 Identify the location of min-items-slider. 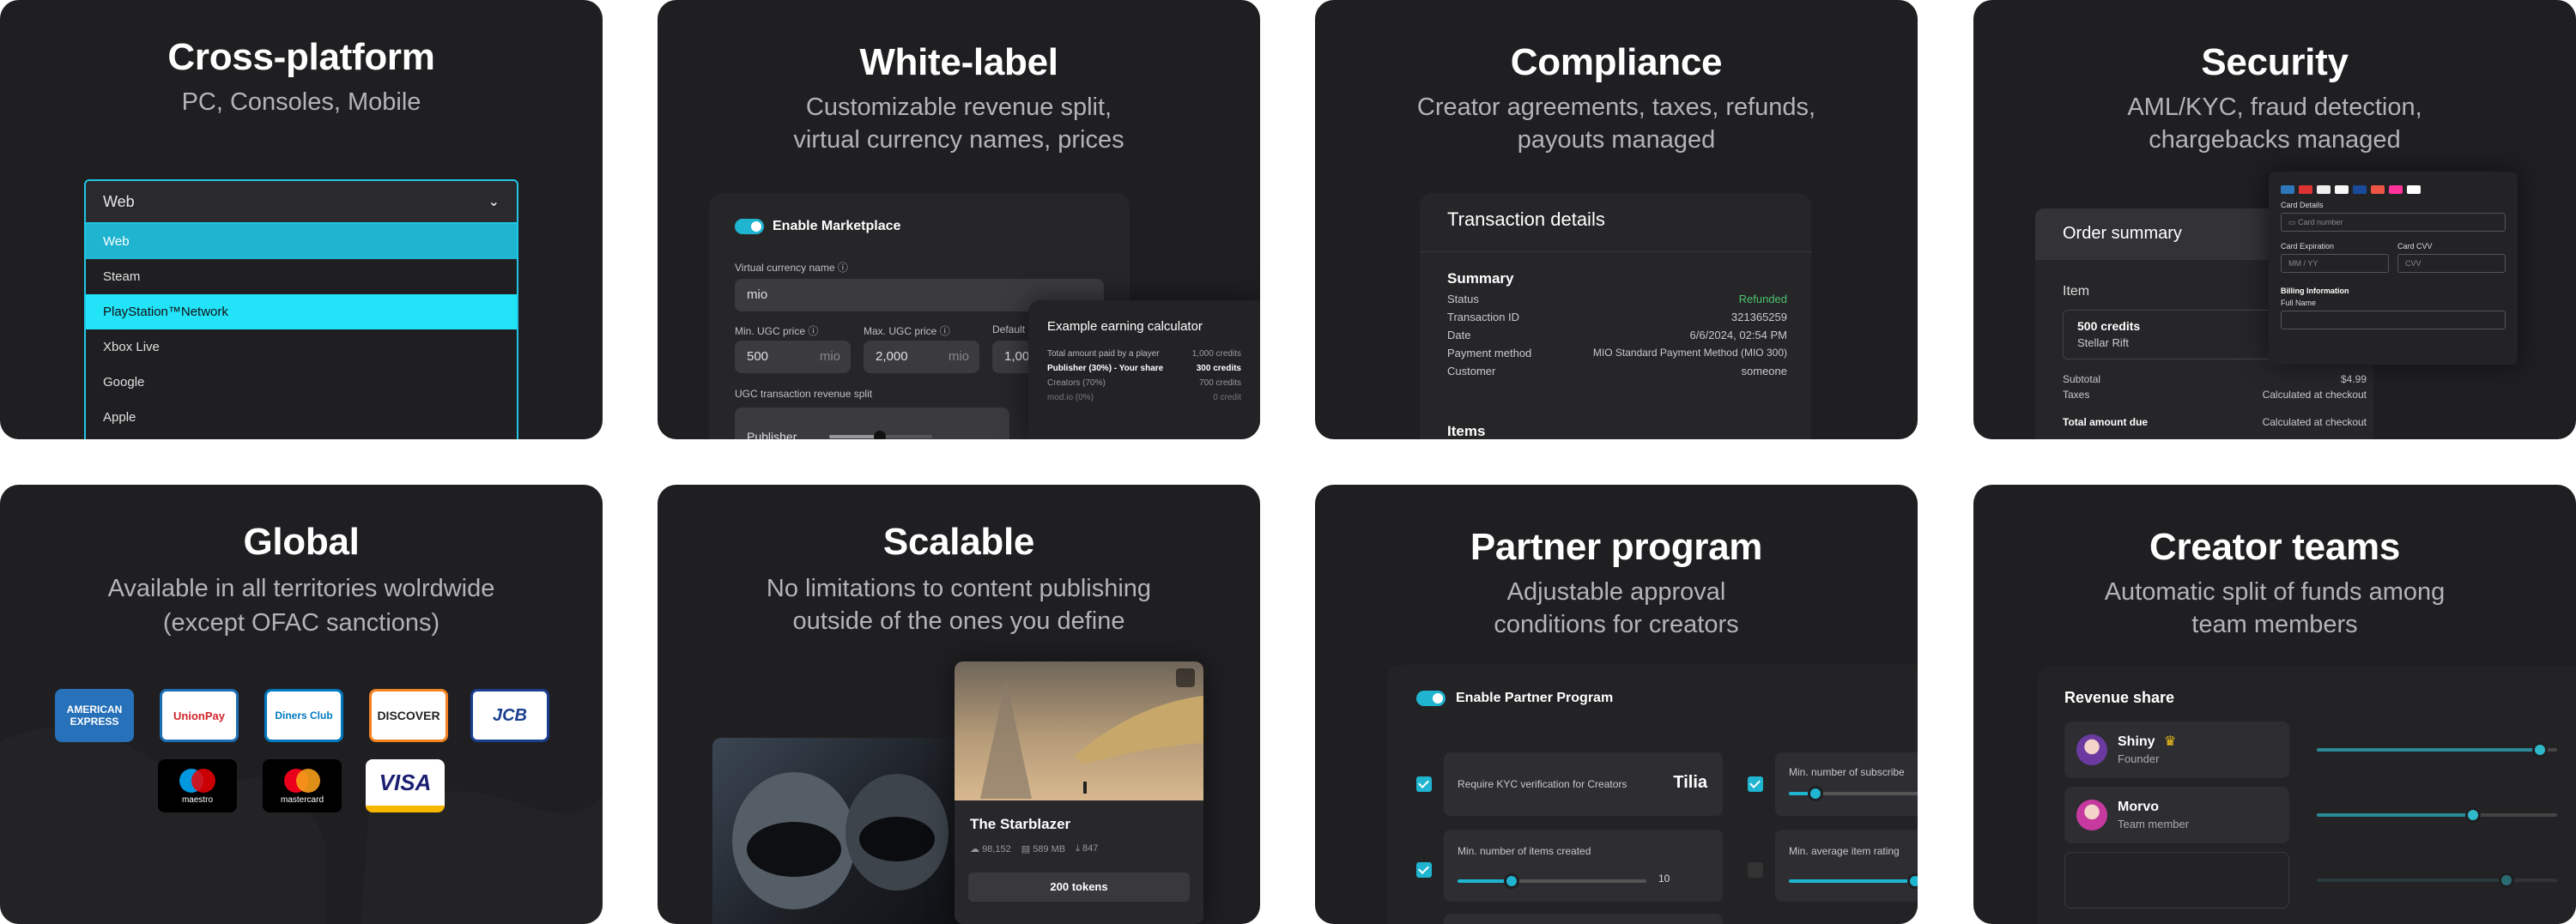
(1552, 881).